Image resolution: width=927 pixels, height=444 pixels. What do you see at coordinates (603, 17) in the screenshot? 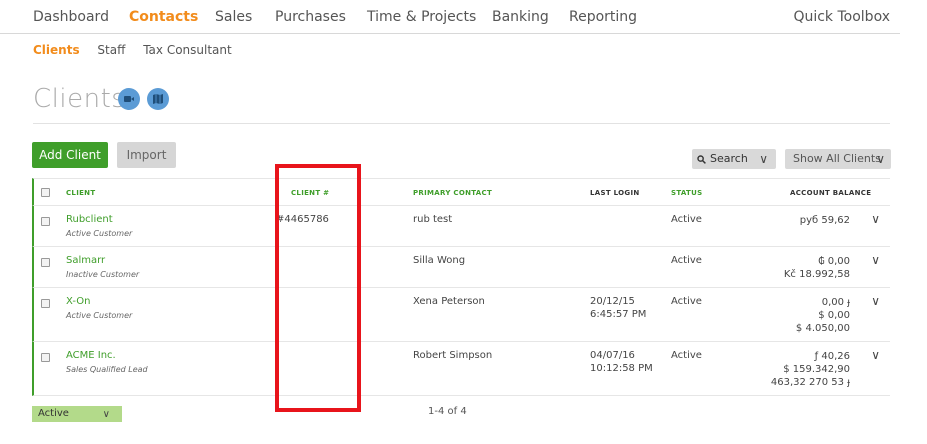
I see `nav-reporting: Reporting` at bounding box center [603, 17].